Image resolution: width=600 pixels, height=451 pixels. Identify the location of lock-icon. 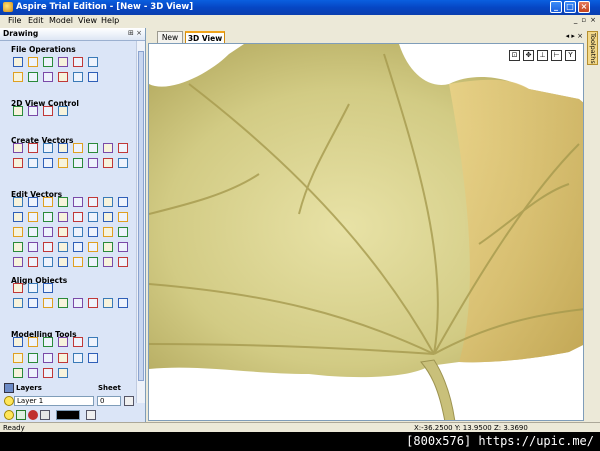
(33, 415).